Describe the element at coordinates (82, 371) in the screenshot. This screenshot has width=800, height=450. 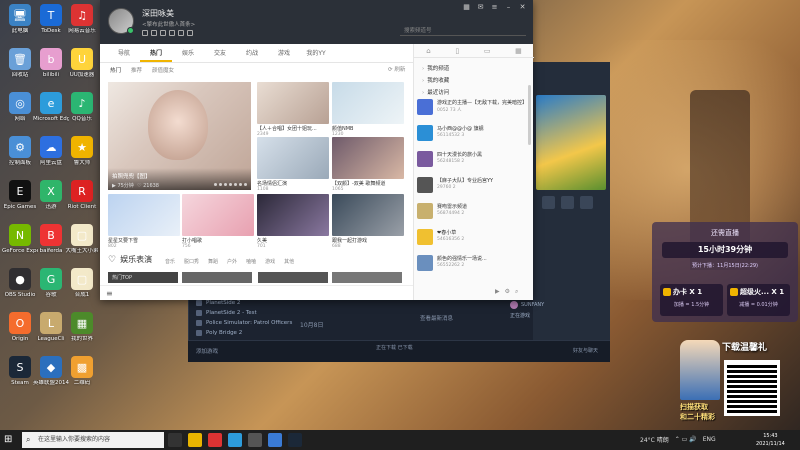
I see `desktop-icon: ▩ 二维码` at that location.